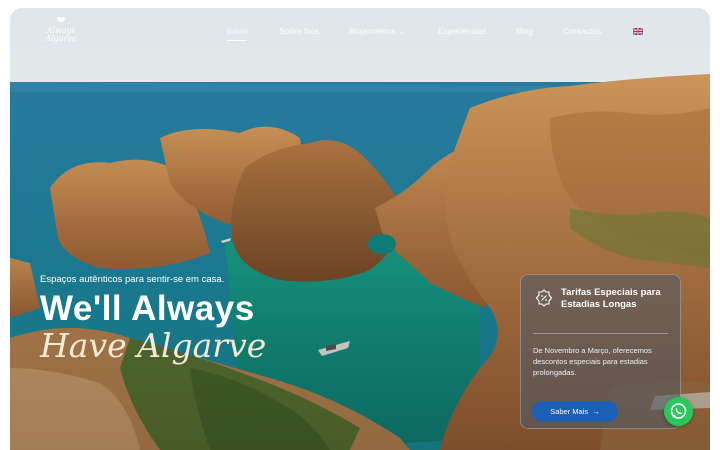 The height and width of the screenshot is (450, 720). I want to click on discount-badge-icon, so click(544, 298).